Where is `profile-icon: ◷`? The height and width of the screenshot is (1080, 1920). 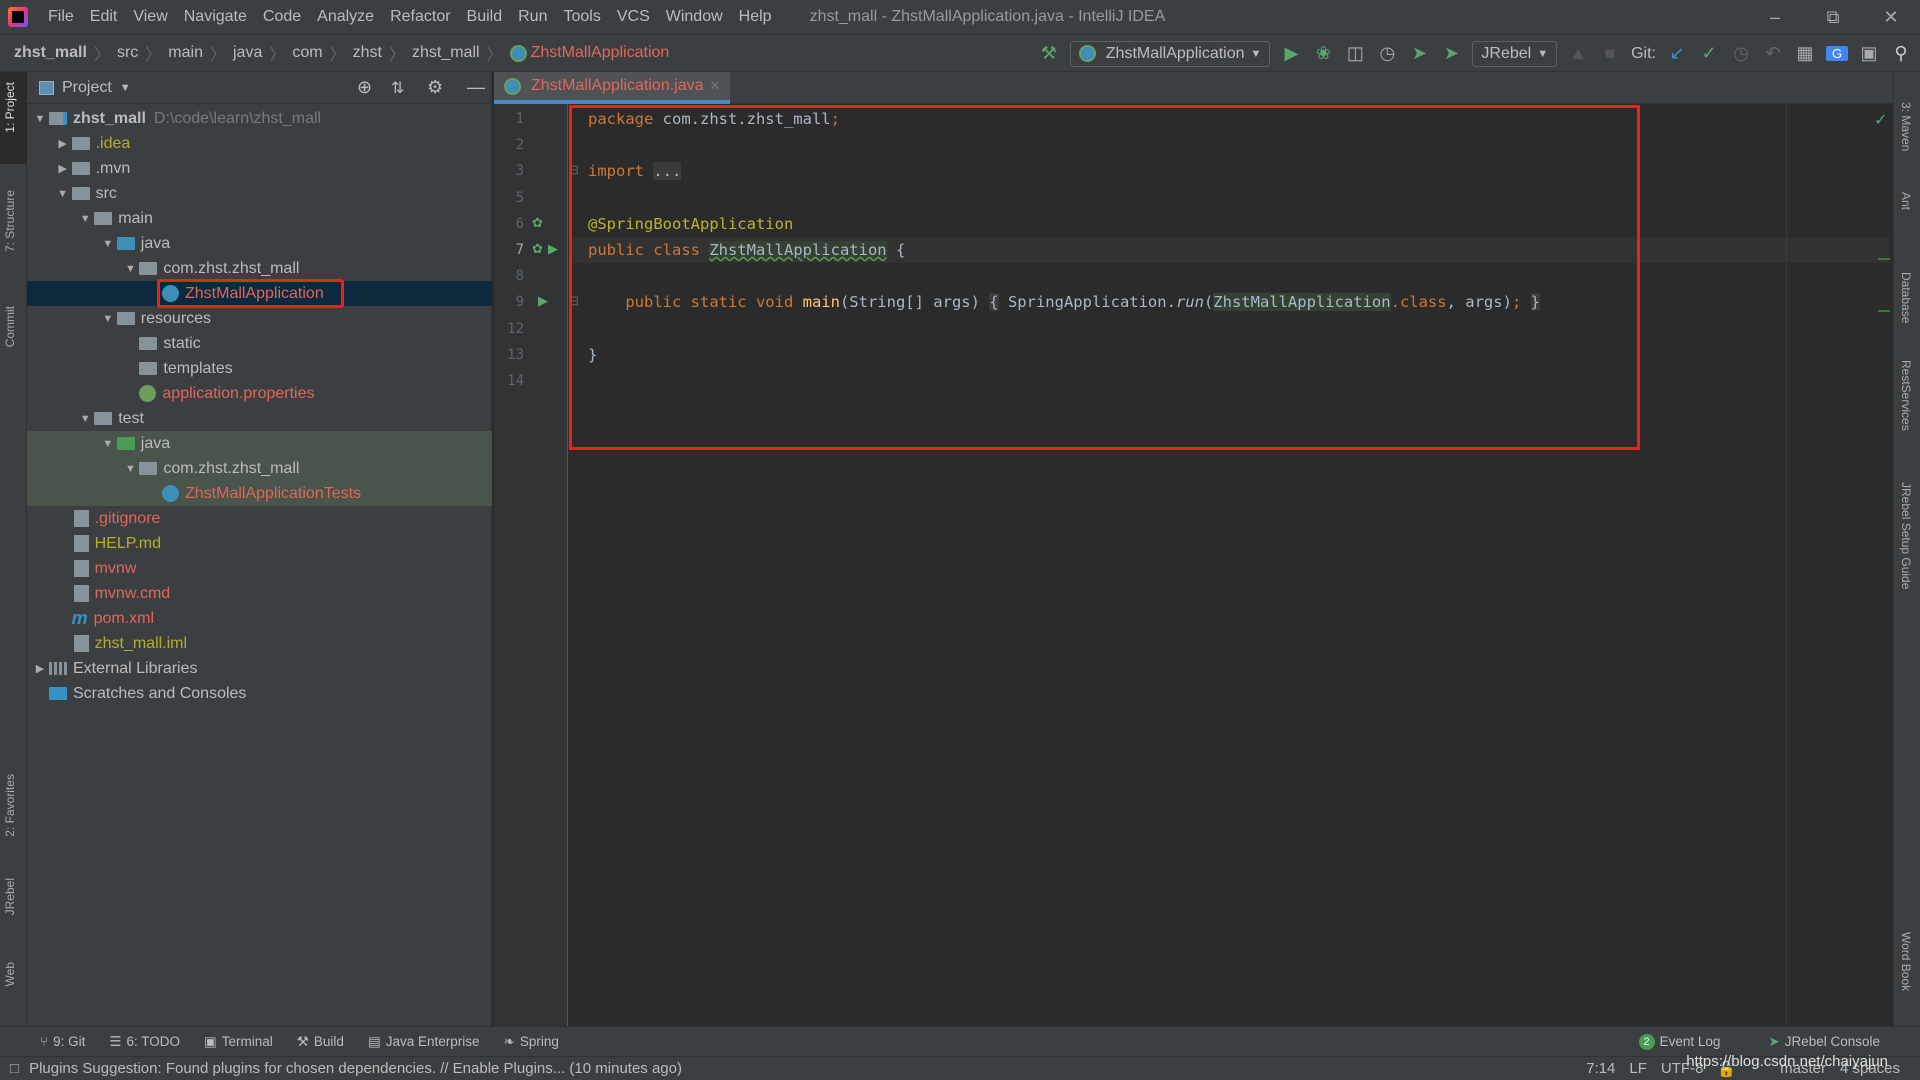 profile-icon: ◷ is located at coordinates (1387, 53).